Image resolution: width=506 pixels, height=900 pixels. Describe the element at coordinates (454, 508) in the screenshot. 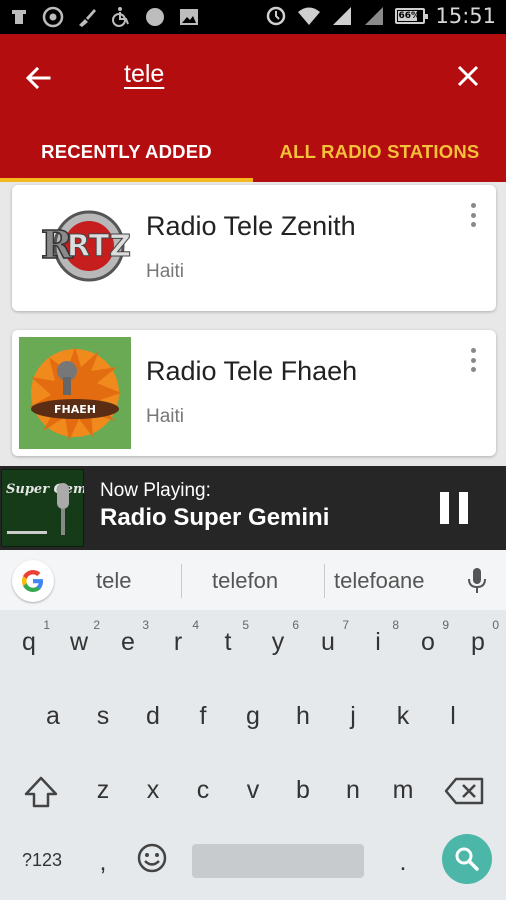

I see `pause-button` at that location.